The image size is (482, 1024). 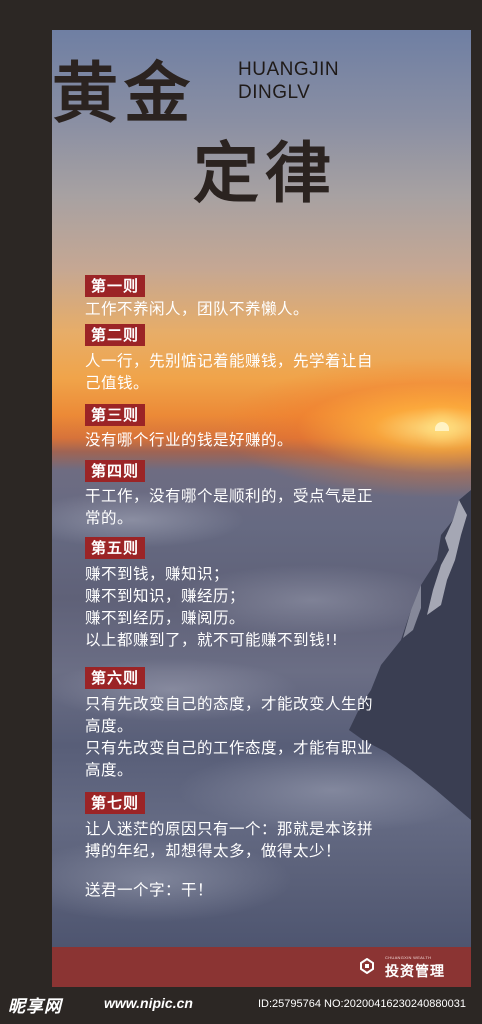 What do you see at coordinates (115, 678) in the screenshot?
I see `rule-label-6: 第六则` at bounding box center [115, 678].